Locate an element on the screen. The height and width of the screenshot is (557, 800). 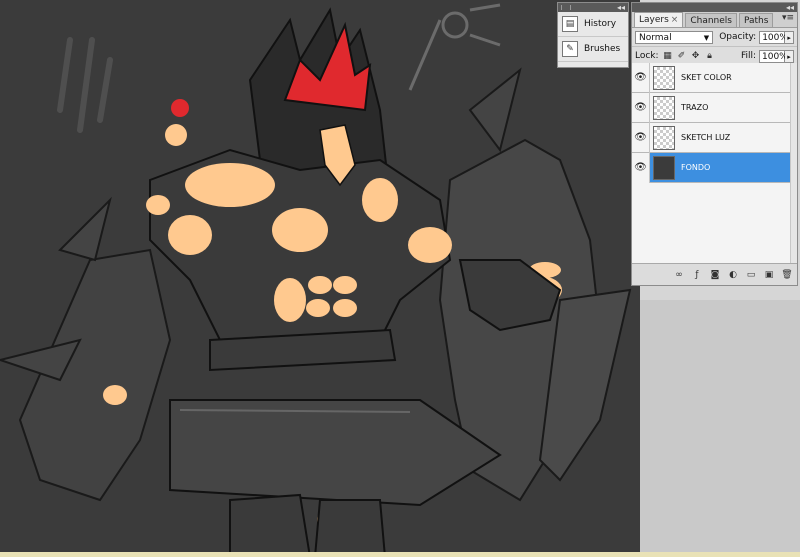
lock-label: Lock: is located at coordinates (647, 56).